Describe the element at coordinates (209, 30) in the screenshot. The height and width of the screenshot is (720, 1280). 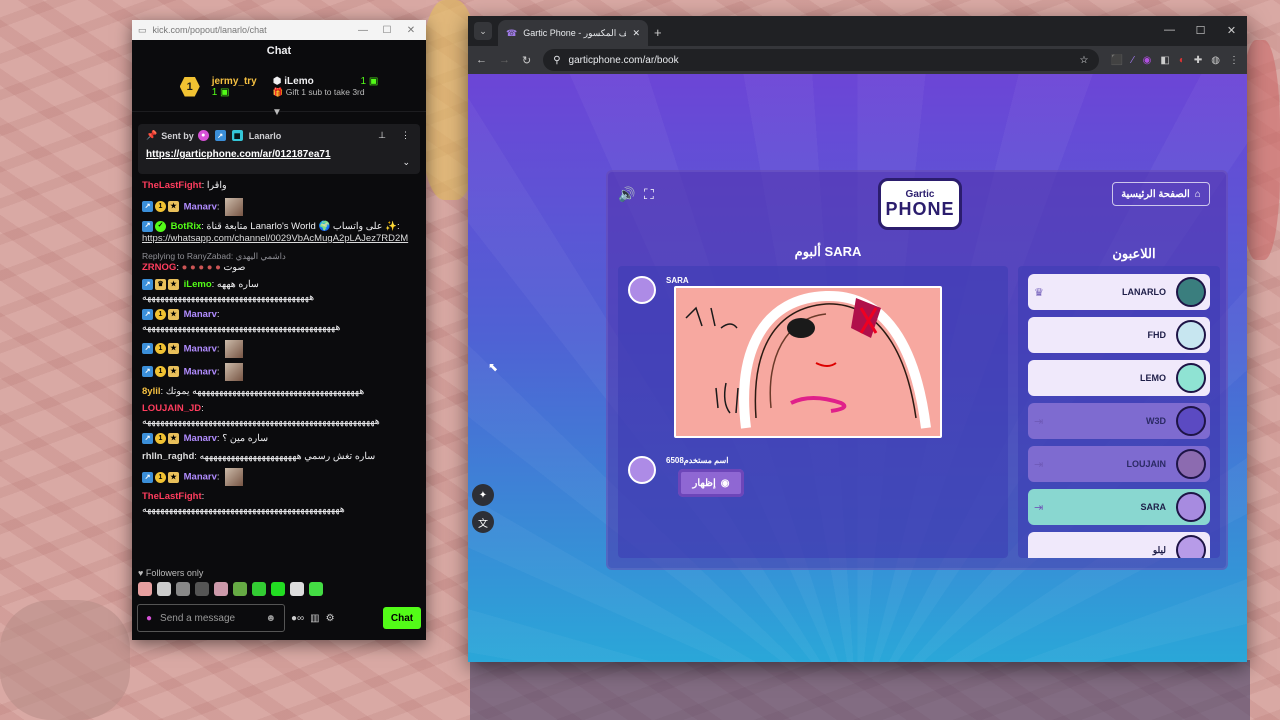
I see `chat-url: kick.com/popout/lanarlo/chat` at that location.